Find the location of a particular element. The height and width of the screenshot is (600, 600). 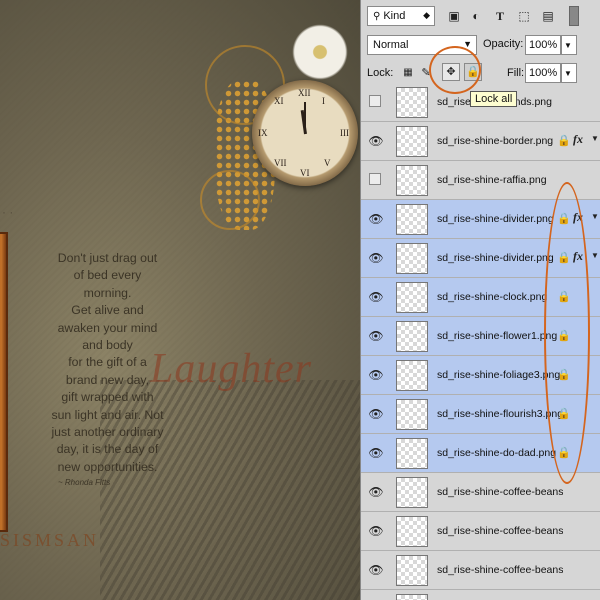

bottom-word-art: SISMSAN is located at coordinates (50, 540).